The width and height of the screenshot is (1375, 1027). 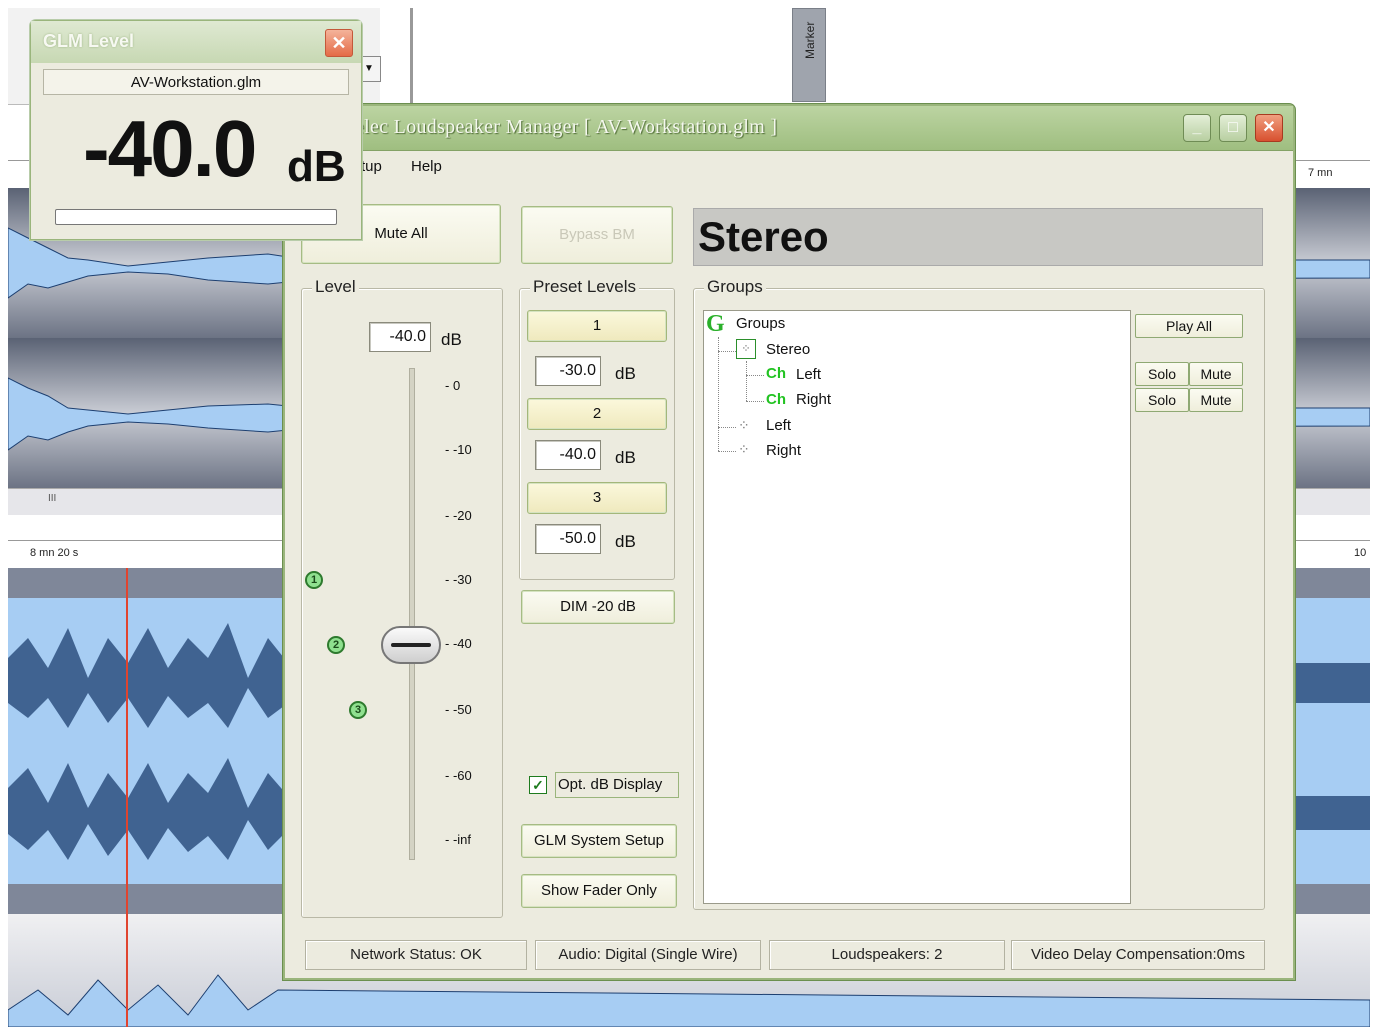 I want to click on maximize-icon: □, so click(x=1233, y=127).